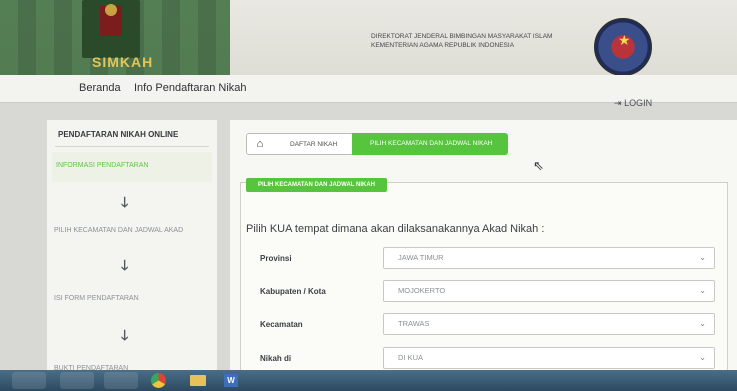 The image size is (737, 391). I want to click on provinsi-value: JAWA TIMUR, so click(421, 257).